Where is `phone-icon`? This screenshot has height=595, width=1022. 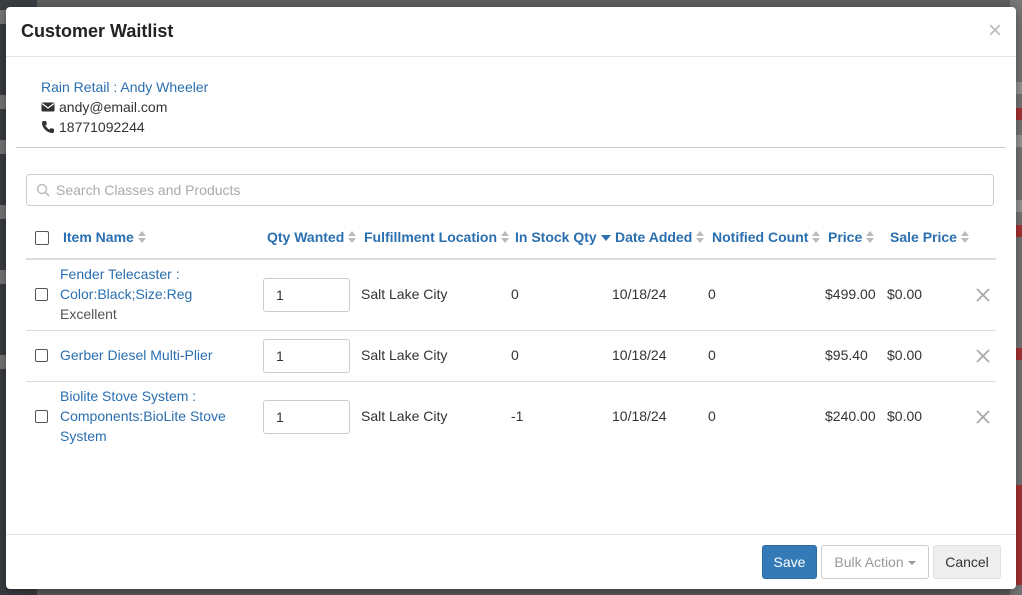
phone-icon is located at coordinates (48, 127).